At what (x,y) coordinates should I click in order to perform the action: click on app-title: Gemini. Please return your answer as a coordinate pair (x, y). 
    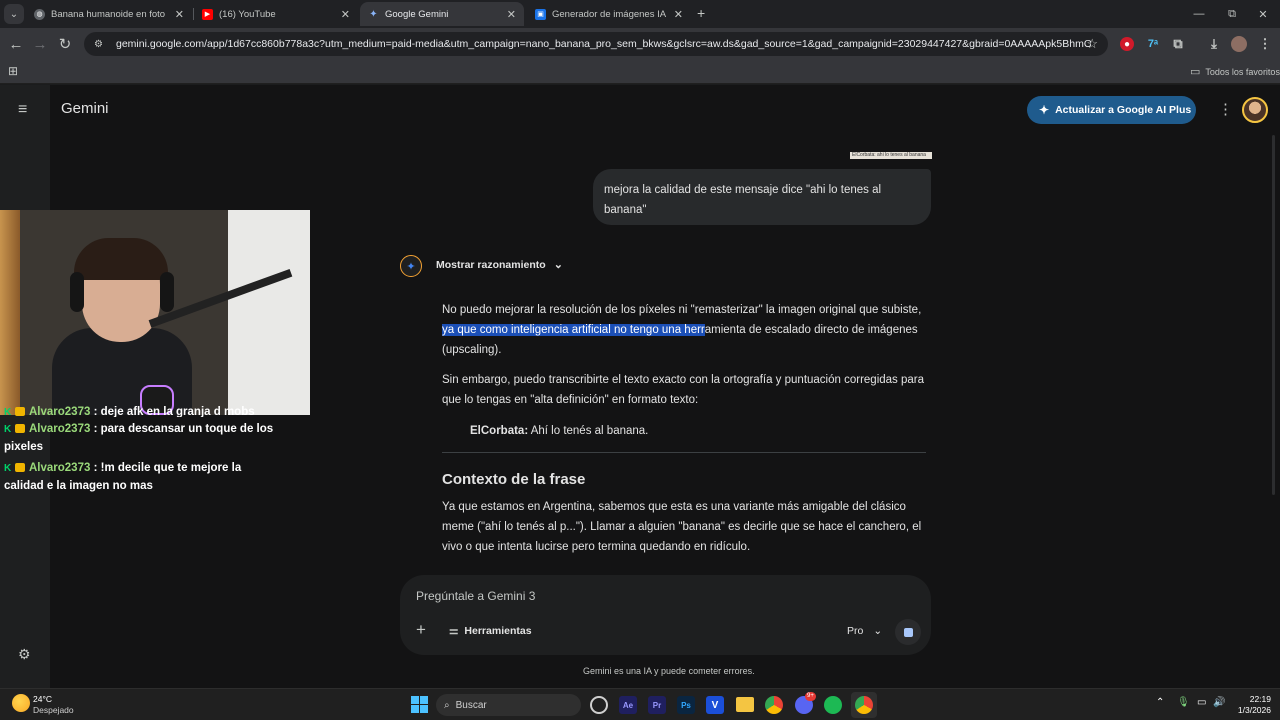
    Looking at the image, I should click on (85, 108).